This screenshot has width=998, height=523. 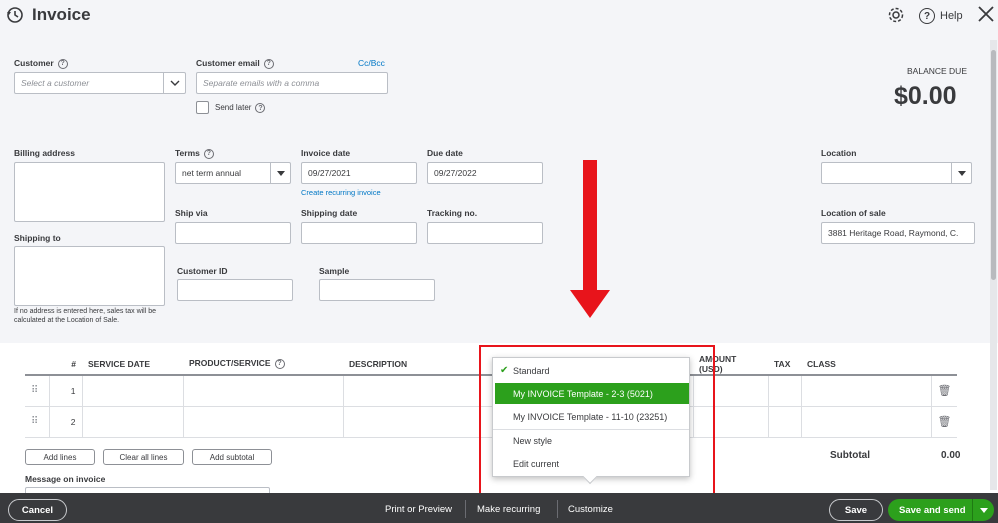 What do you see at coordinates (41, 63) in the screenshot?
I see `customer-label: Customer?` at bounding box center [41, 63].